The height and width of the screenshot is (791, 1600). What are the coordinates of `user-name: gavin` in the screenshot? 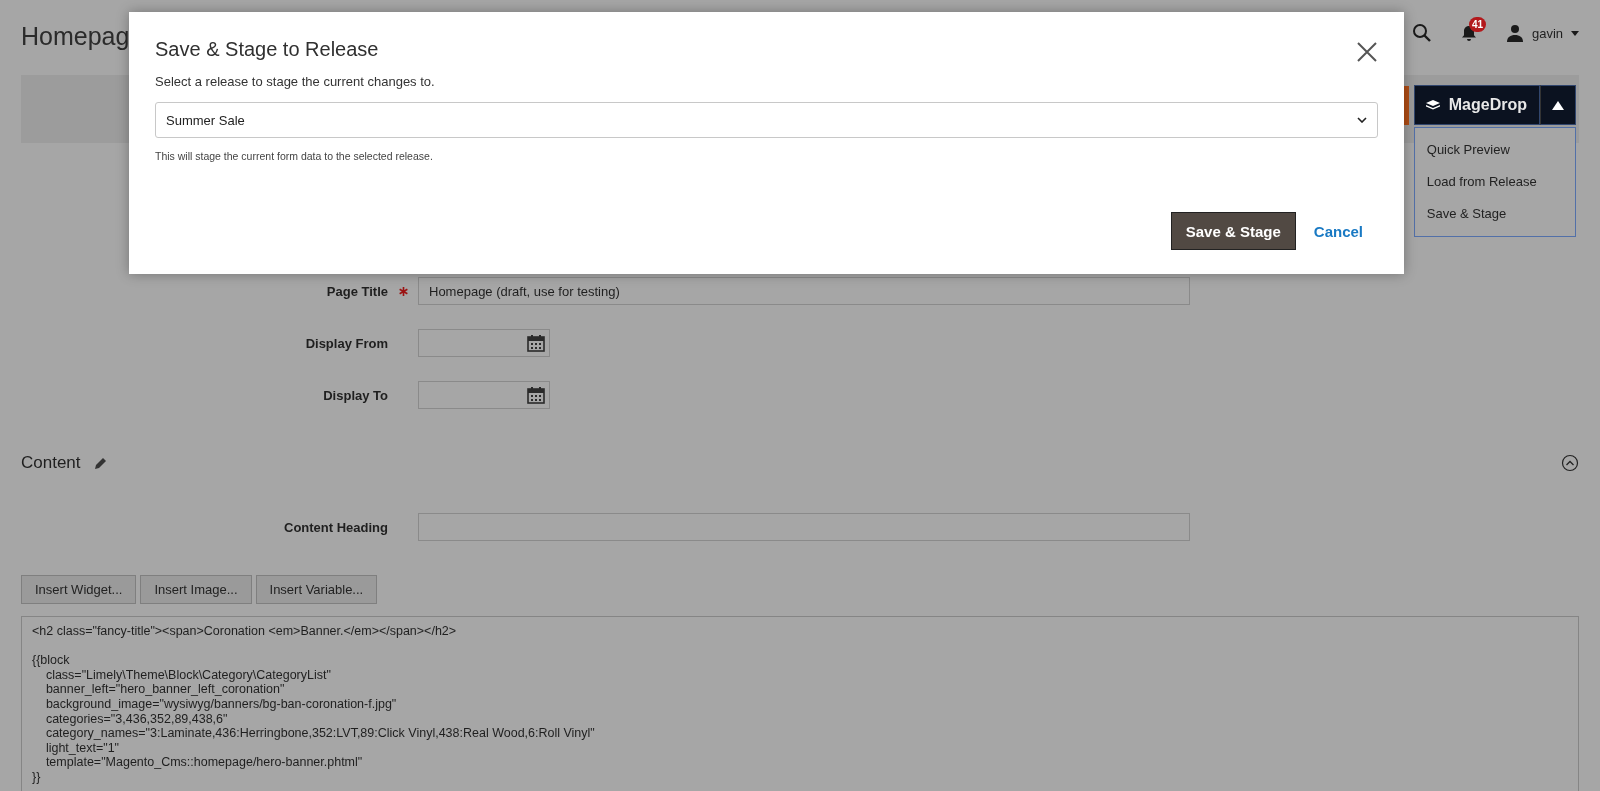 It's located at (1547, 33).